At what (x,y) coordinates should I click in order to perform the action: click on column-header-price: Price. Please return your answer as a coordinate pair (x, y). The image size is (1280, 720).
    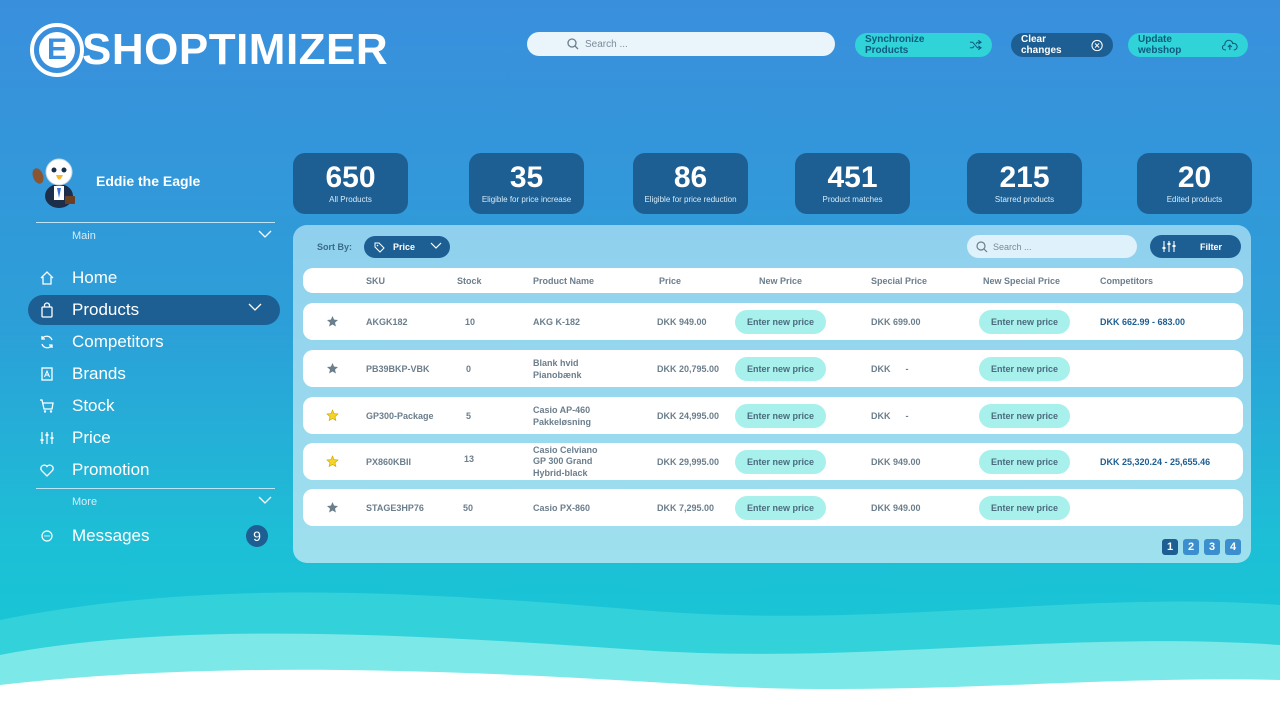
    Looking at the image, I should click on (670, 281).